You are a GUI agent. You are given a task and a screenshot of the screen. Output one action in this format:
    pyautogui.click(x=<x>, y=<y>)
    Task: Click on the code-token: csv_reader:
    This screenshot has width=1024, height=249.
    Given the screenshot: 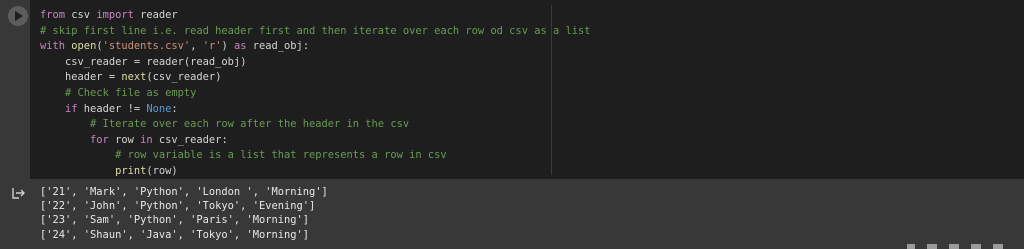 What is the action you would take?
    pyautogui.click(x=190, y=139)
    